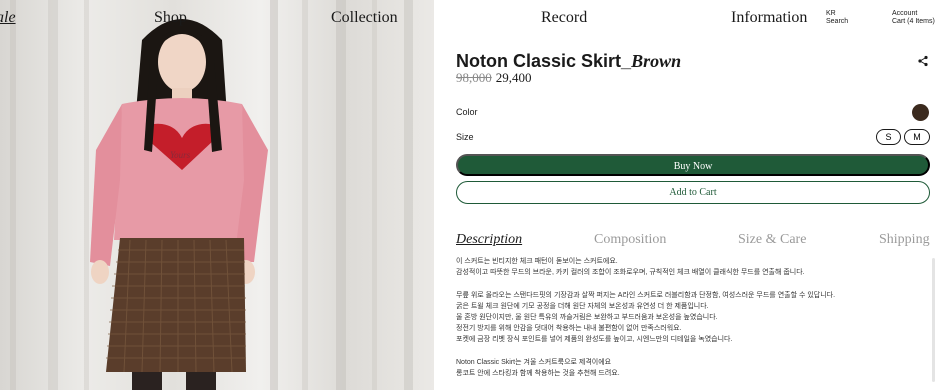  I want to click on tab-composition: Composition, so click(630, 240).